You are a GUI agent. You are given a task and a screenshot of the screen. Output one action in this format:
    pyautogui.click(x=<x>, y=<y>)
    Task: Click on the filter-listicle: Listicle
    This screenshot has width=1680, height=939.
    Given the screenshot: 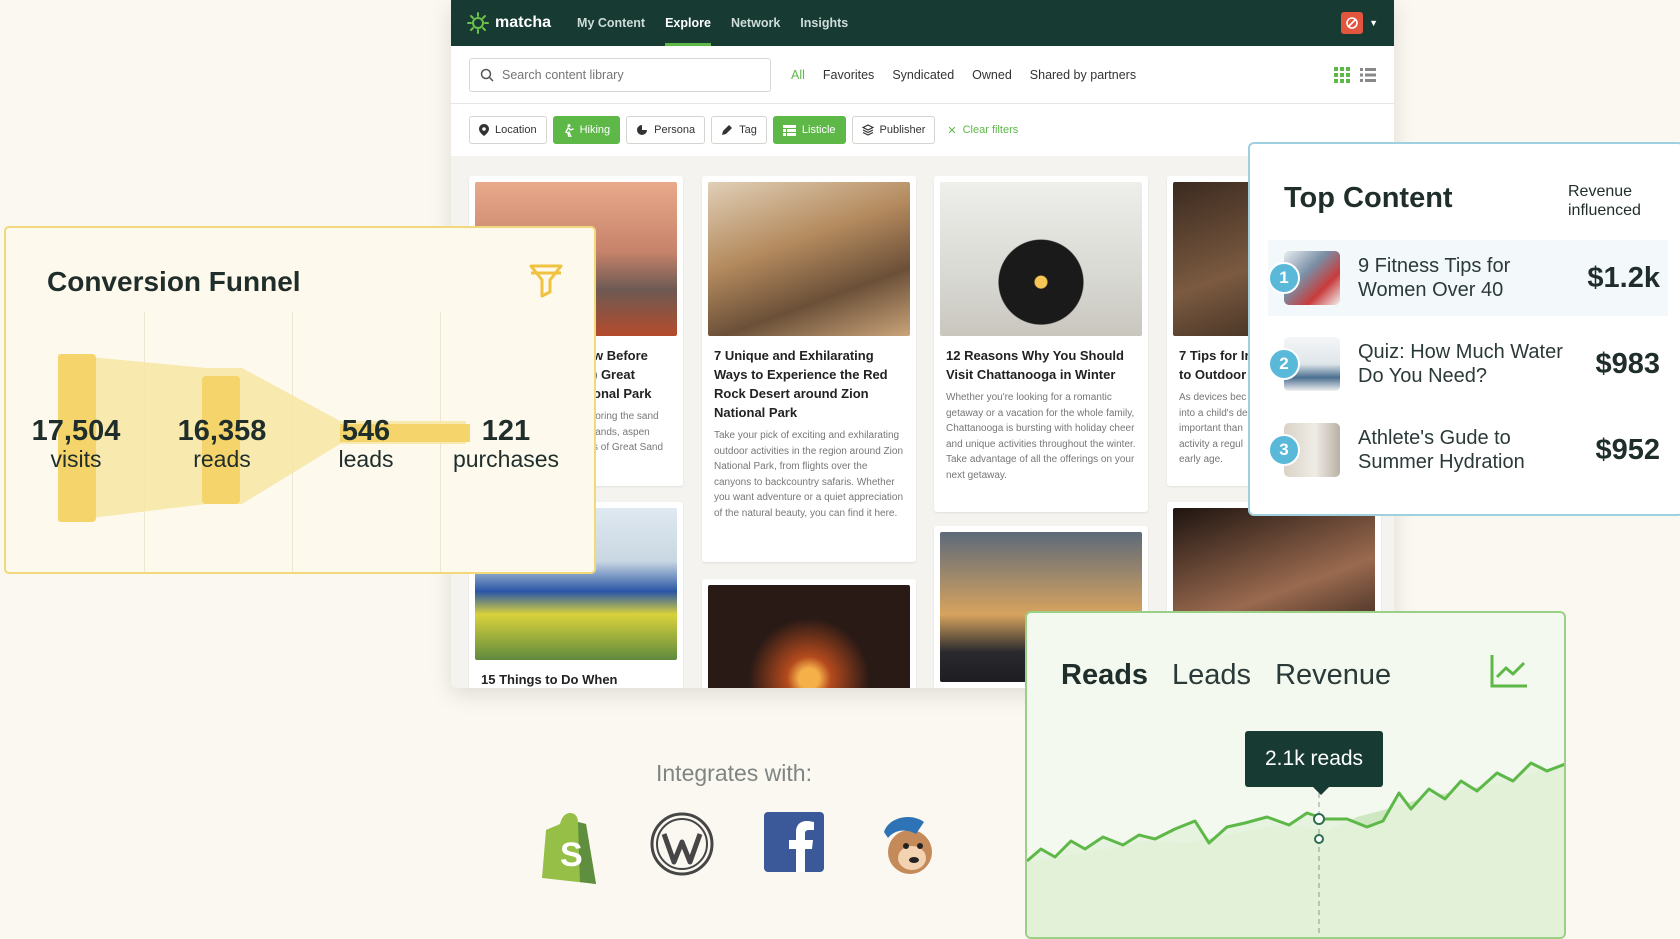 What is the action you would take?
    pyautogui.click(x=809, y=130)
    